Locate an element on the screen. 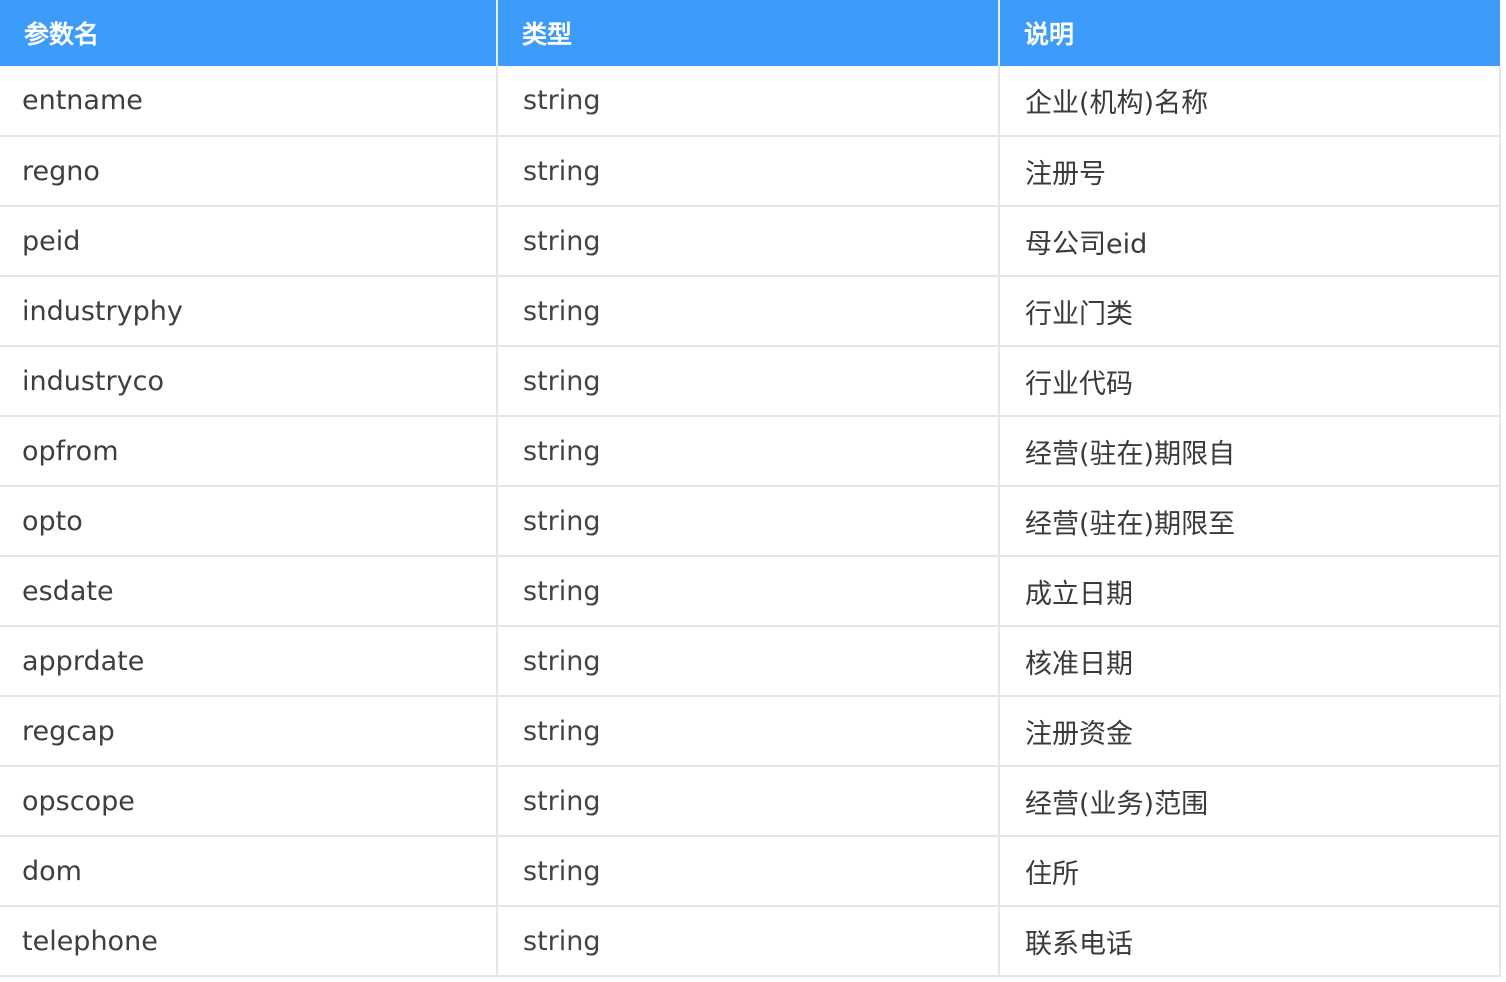  table-row: regno string 注册号 is located at coordinates (750, 171).